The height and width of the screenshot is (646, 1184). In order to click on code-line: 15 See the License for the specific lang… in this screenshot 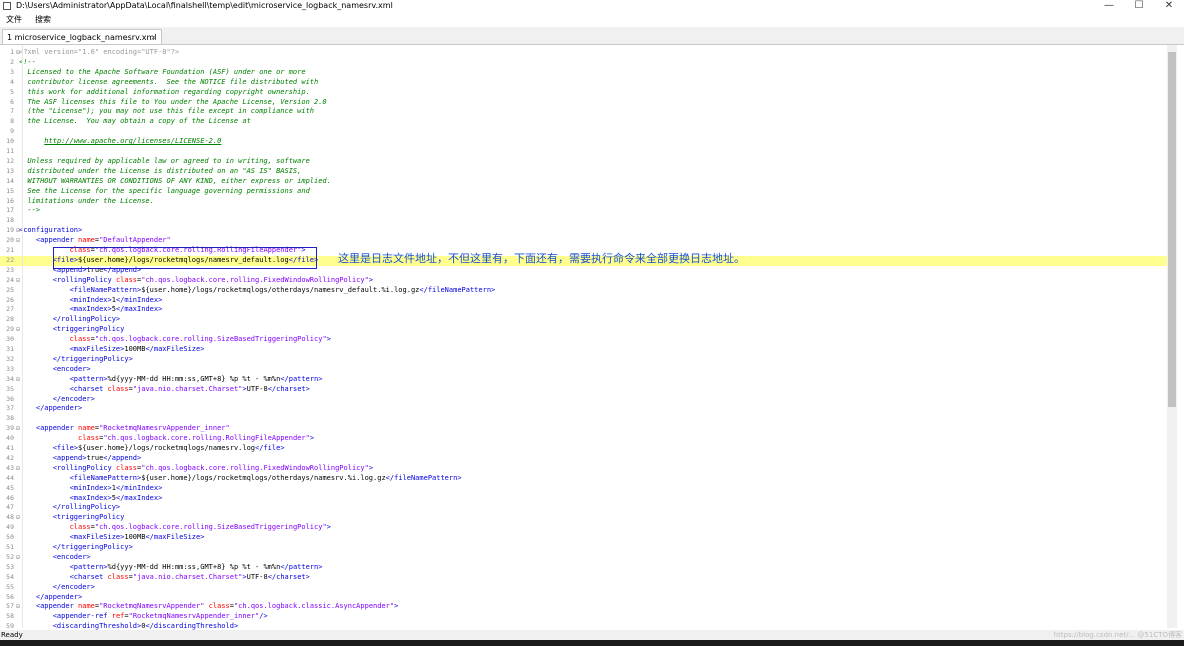, I will do `click(583, 192)`.